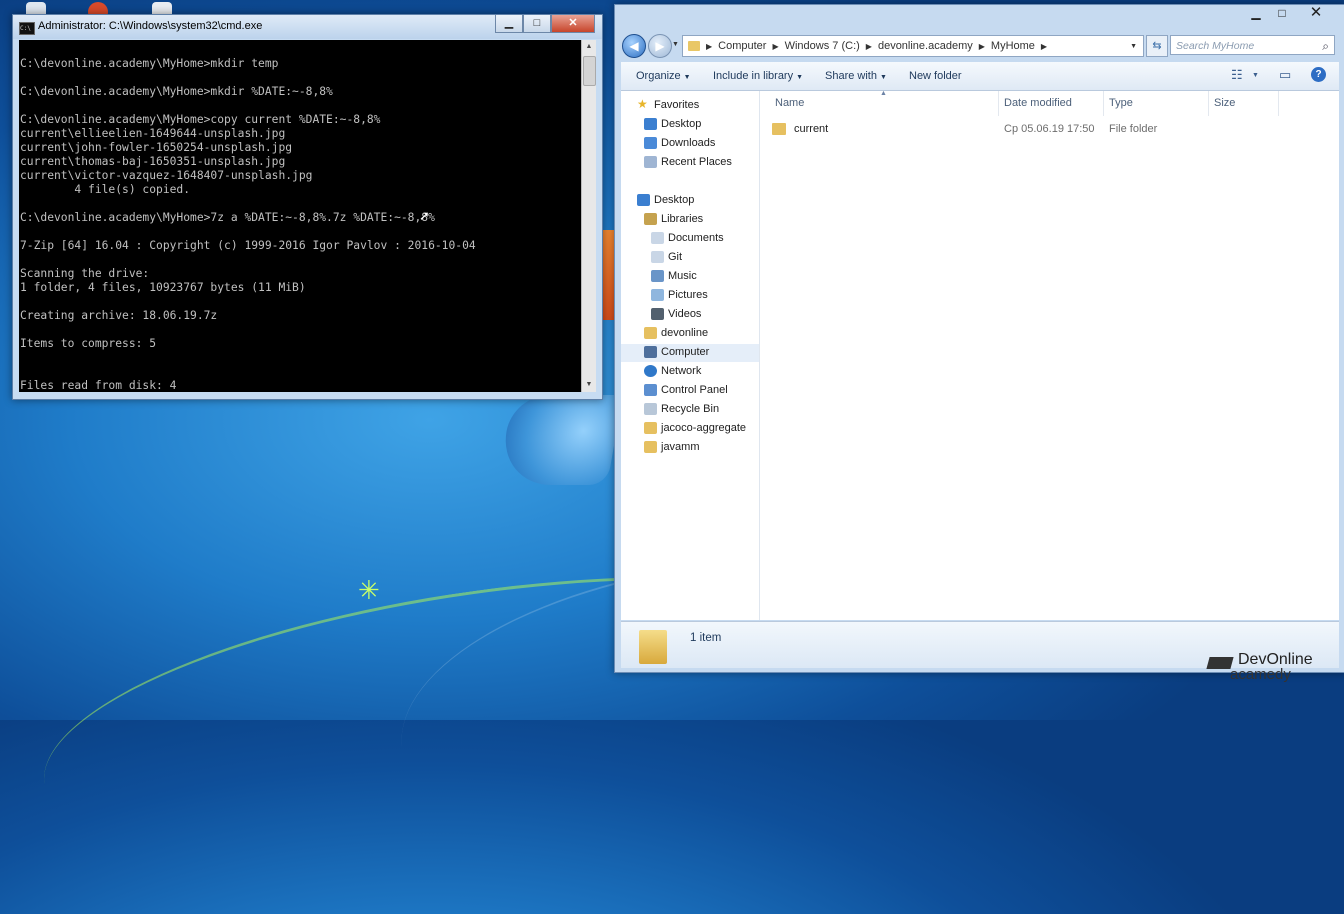 The image size is (1344, 914). I want to click on column-header-date-modified: Date modified, so click(1038, 103).